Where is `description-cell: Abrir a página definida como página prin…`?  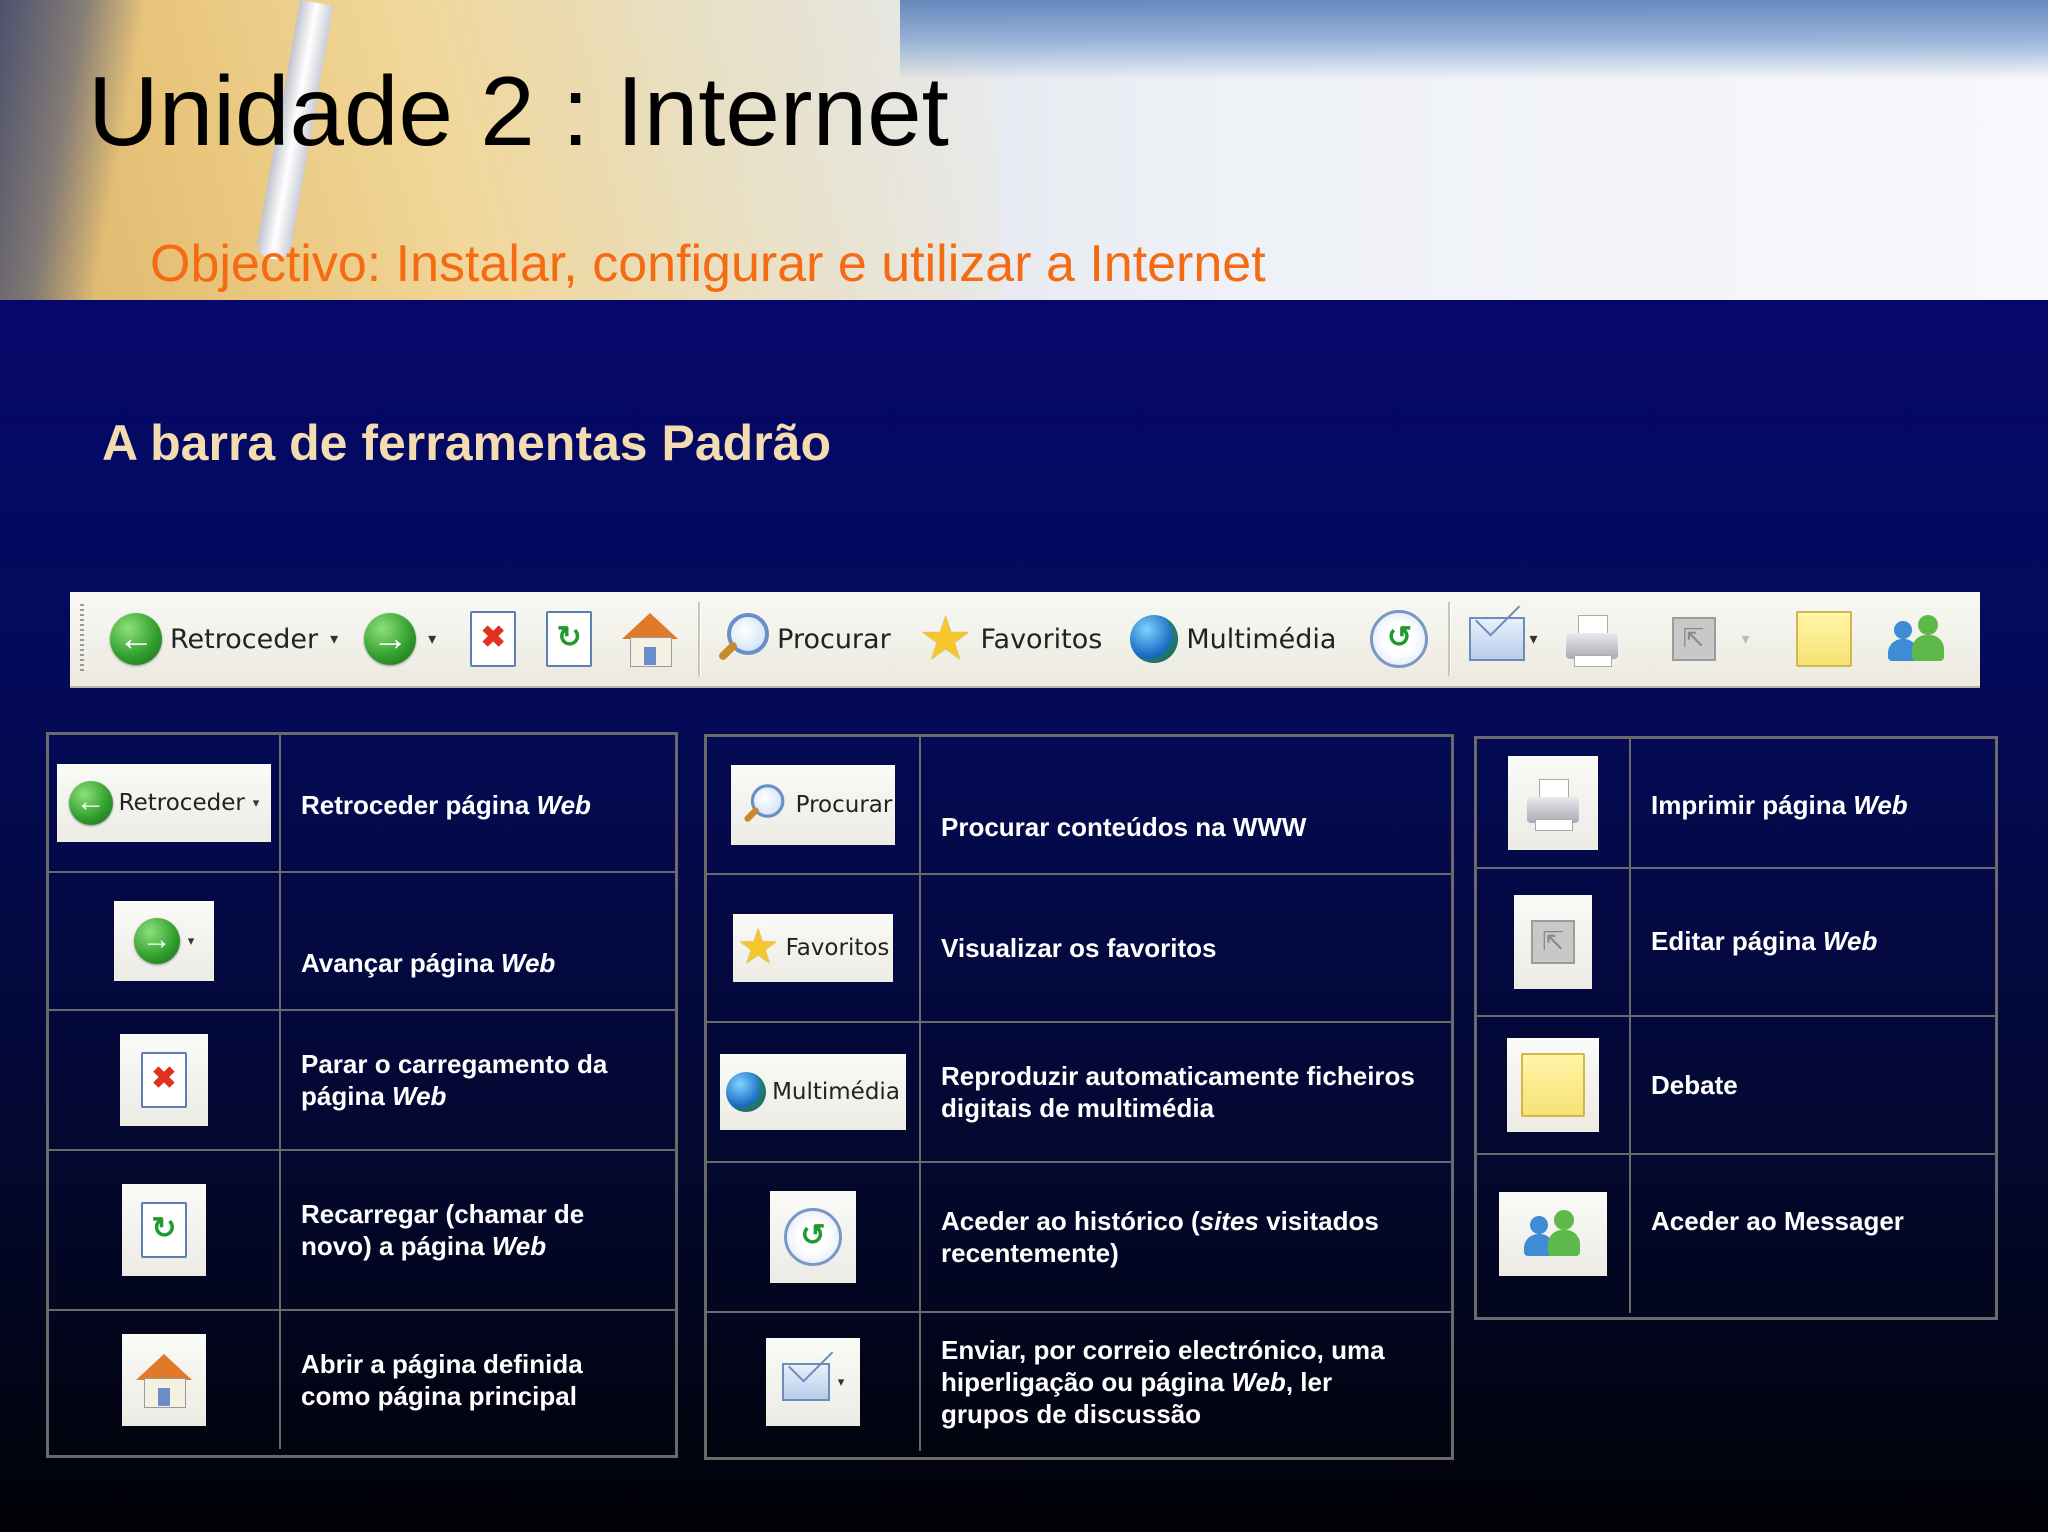 description-cell: Abrir a página definida como página prin… is located at coordinates (442, 1380).